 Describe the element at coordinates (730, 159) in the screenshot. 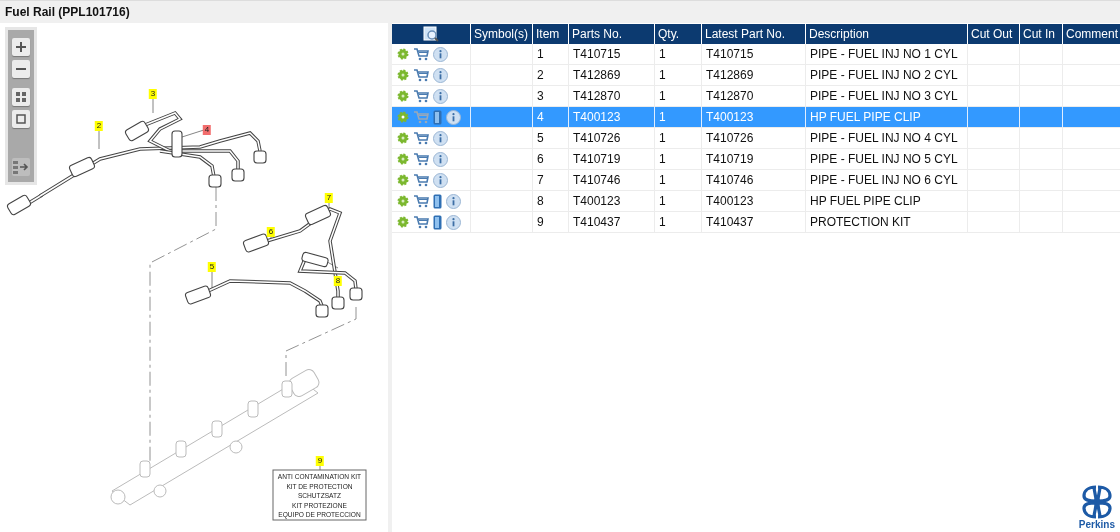

I see `latest-part-cell: T410719` at that location.